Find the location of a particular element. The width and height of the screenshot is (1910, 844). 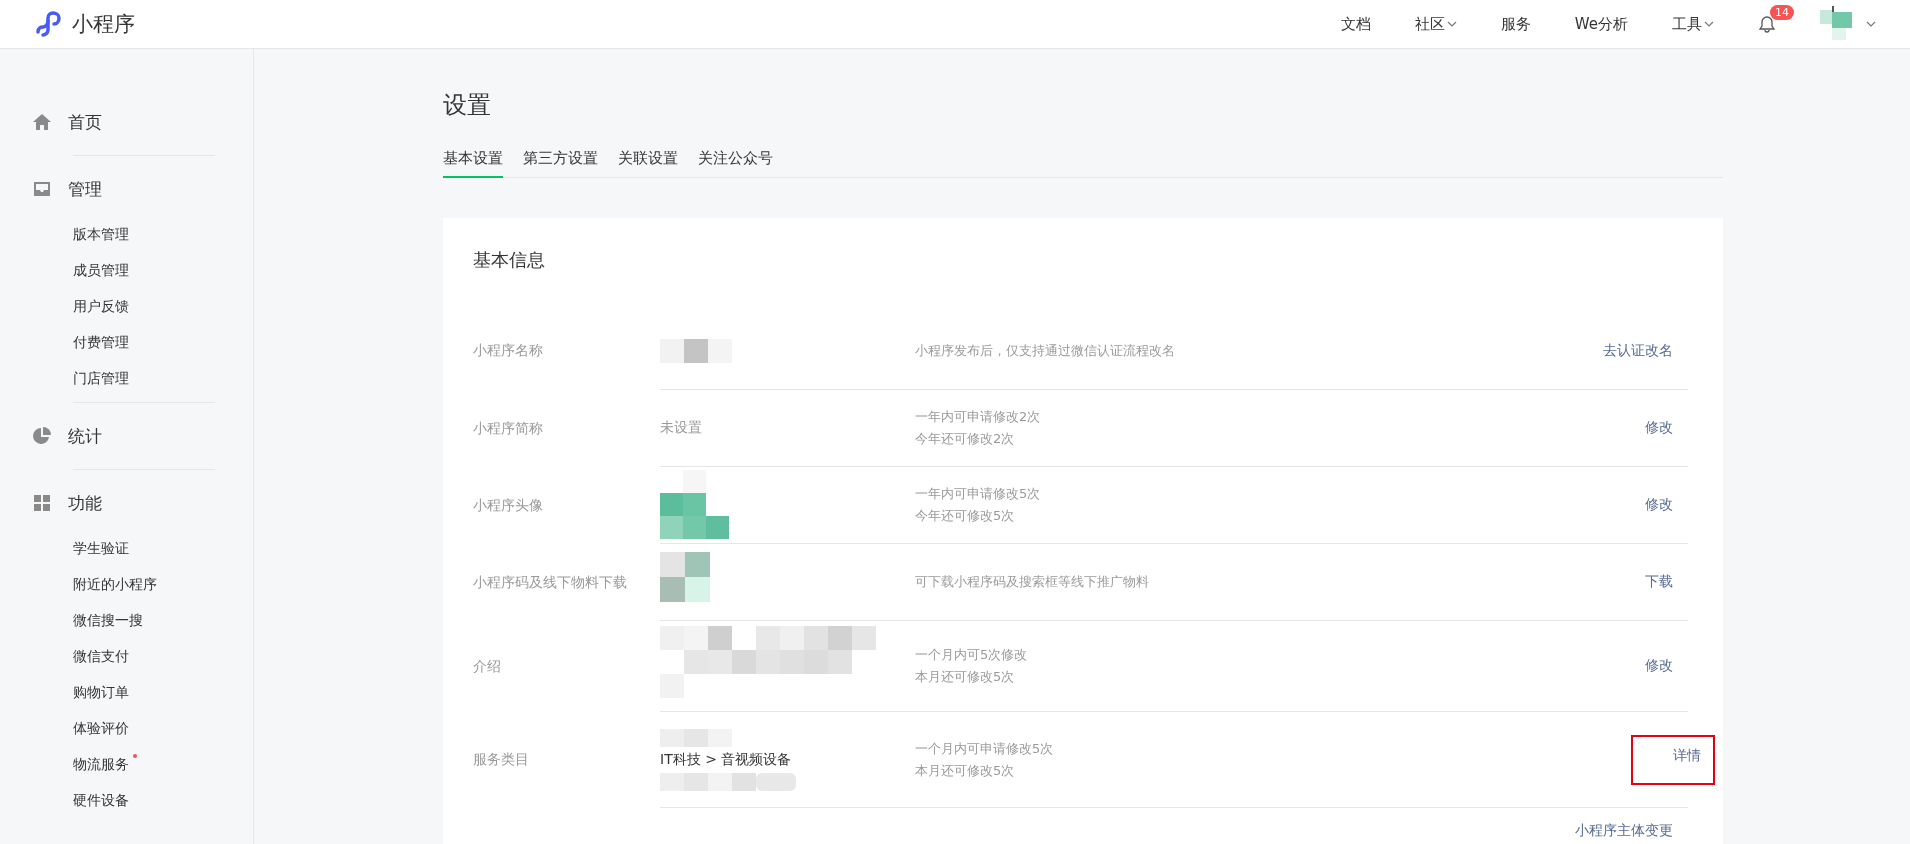

field-note: 一年内可申请修改5次 is located at coordinates (978, 494).